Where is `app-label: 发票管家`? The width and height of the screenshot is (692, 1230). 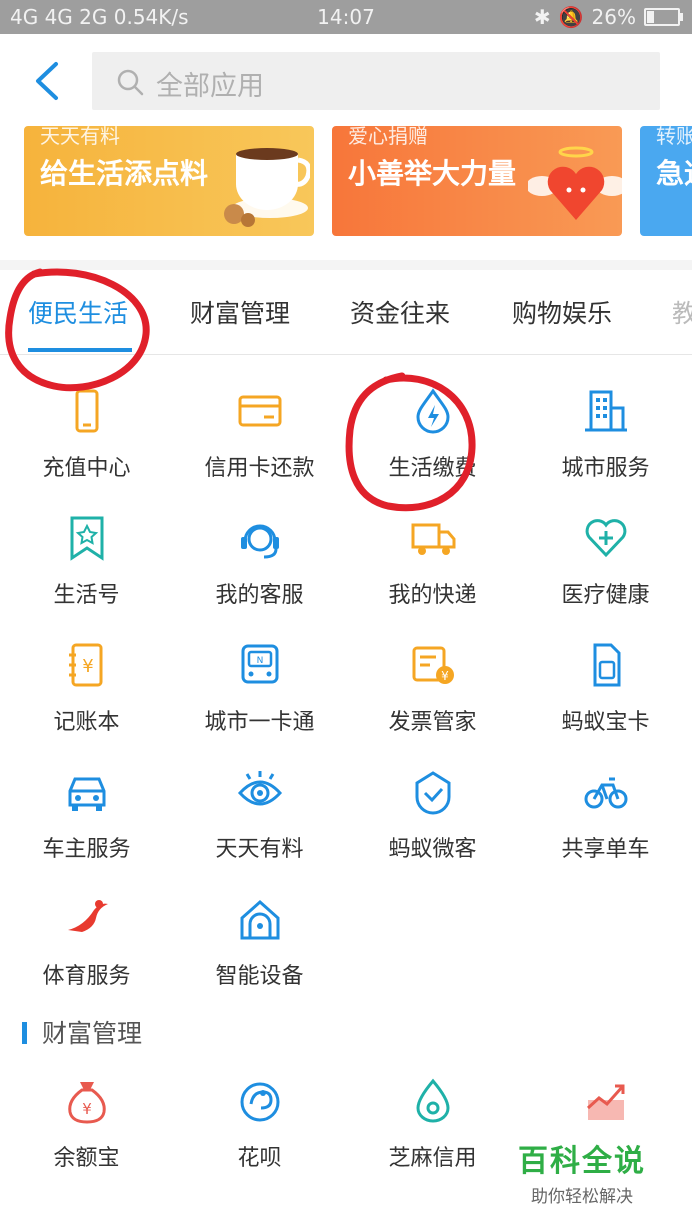 app-label: 发票管家 is located at coordinates (432, 722).